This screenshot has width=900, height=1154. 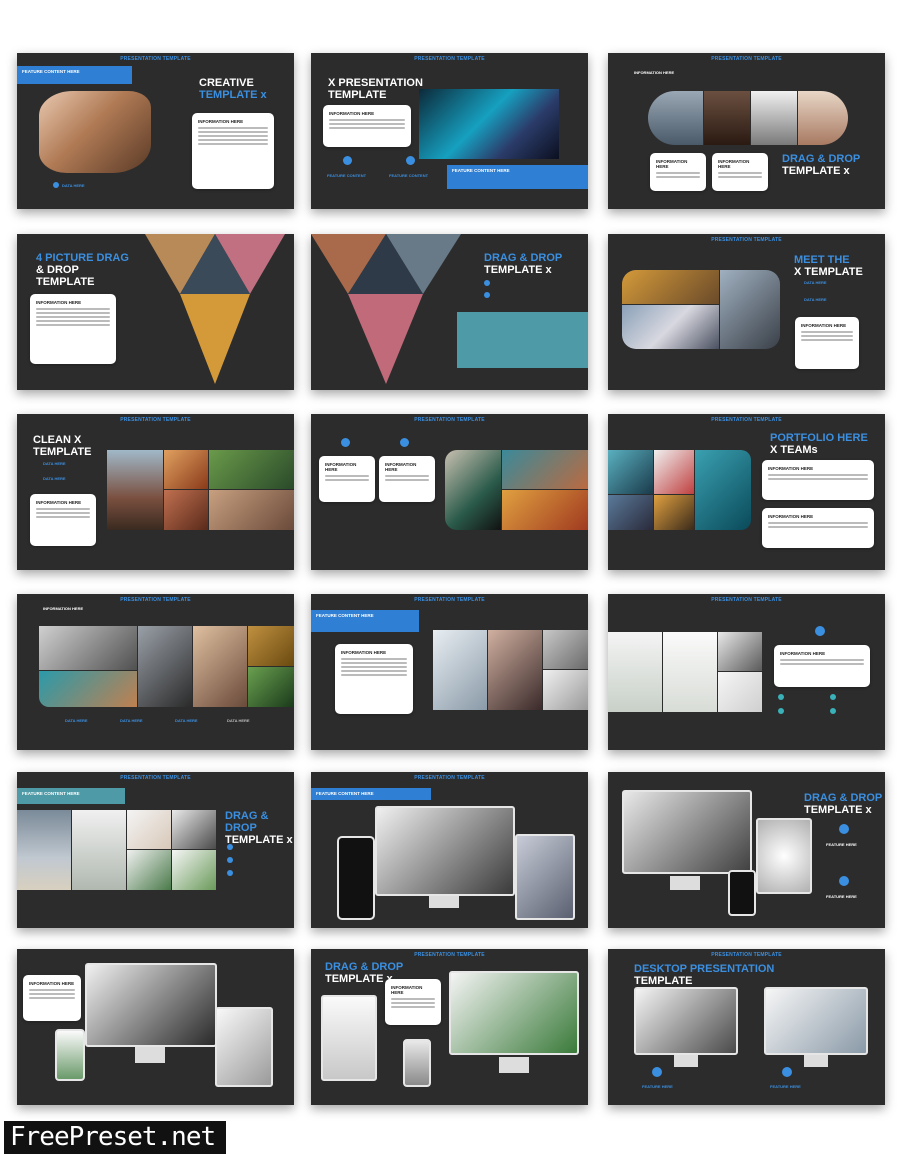 I want to click on info-label: INFORMATION HERE, so click(x=654, y=72).